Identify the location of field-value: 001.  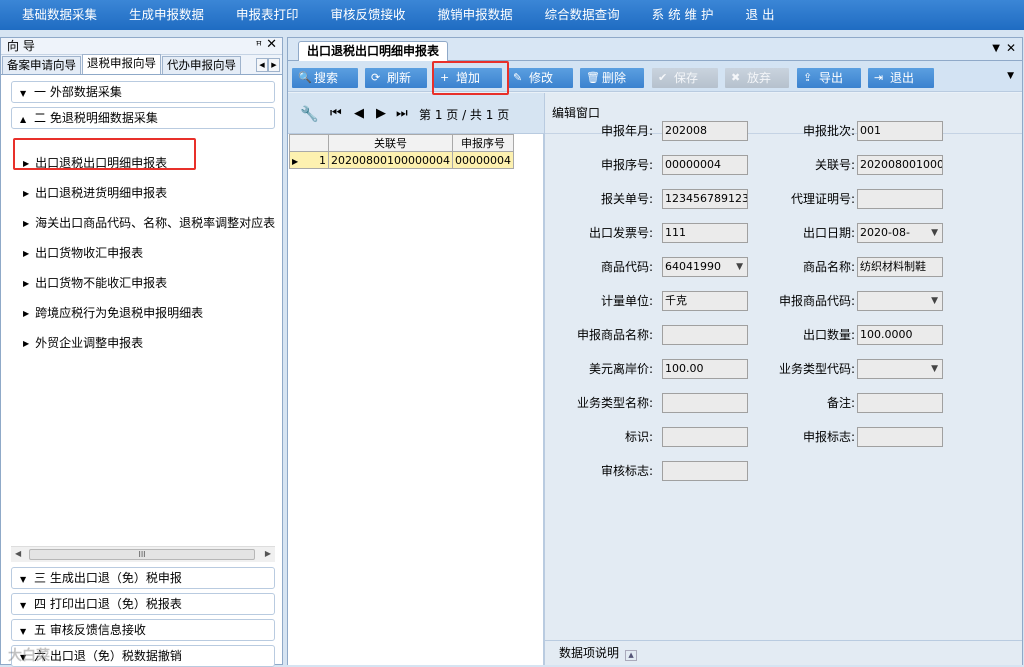
(870, 130).